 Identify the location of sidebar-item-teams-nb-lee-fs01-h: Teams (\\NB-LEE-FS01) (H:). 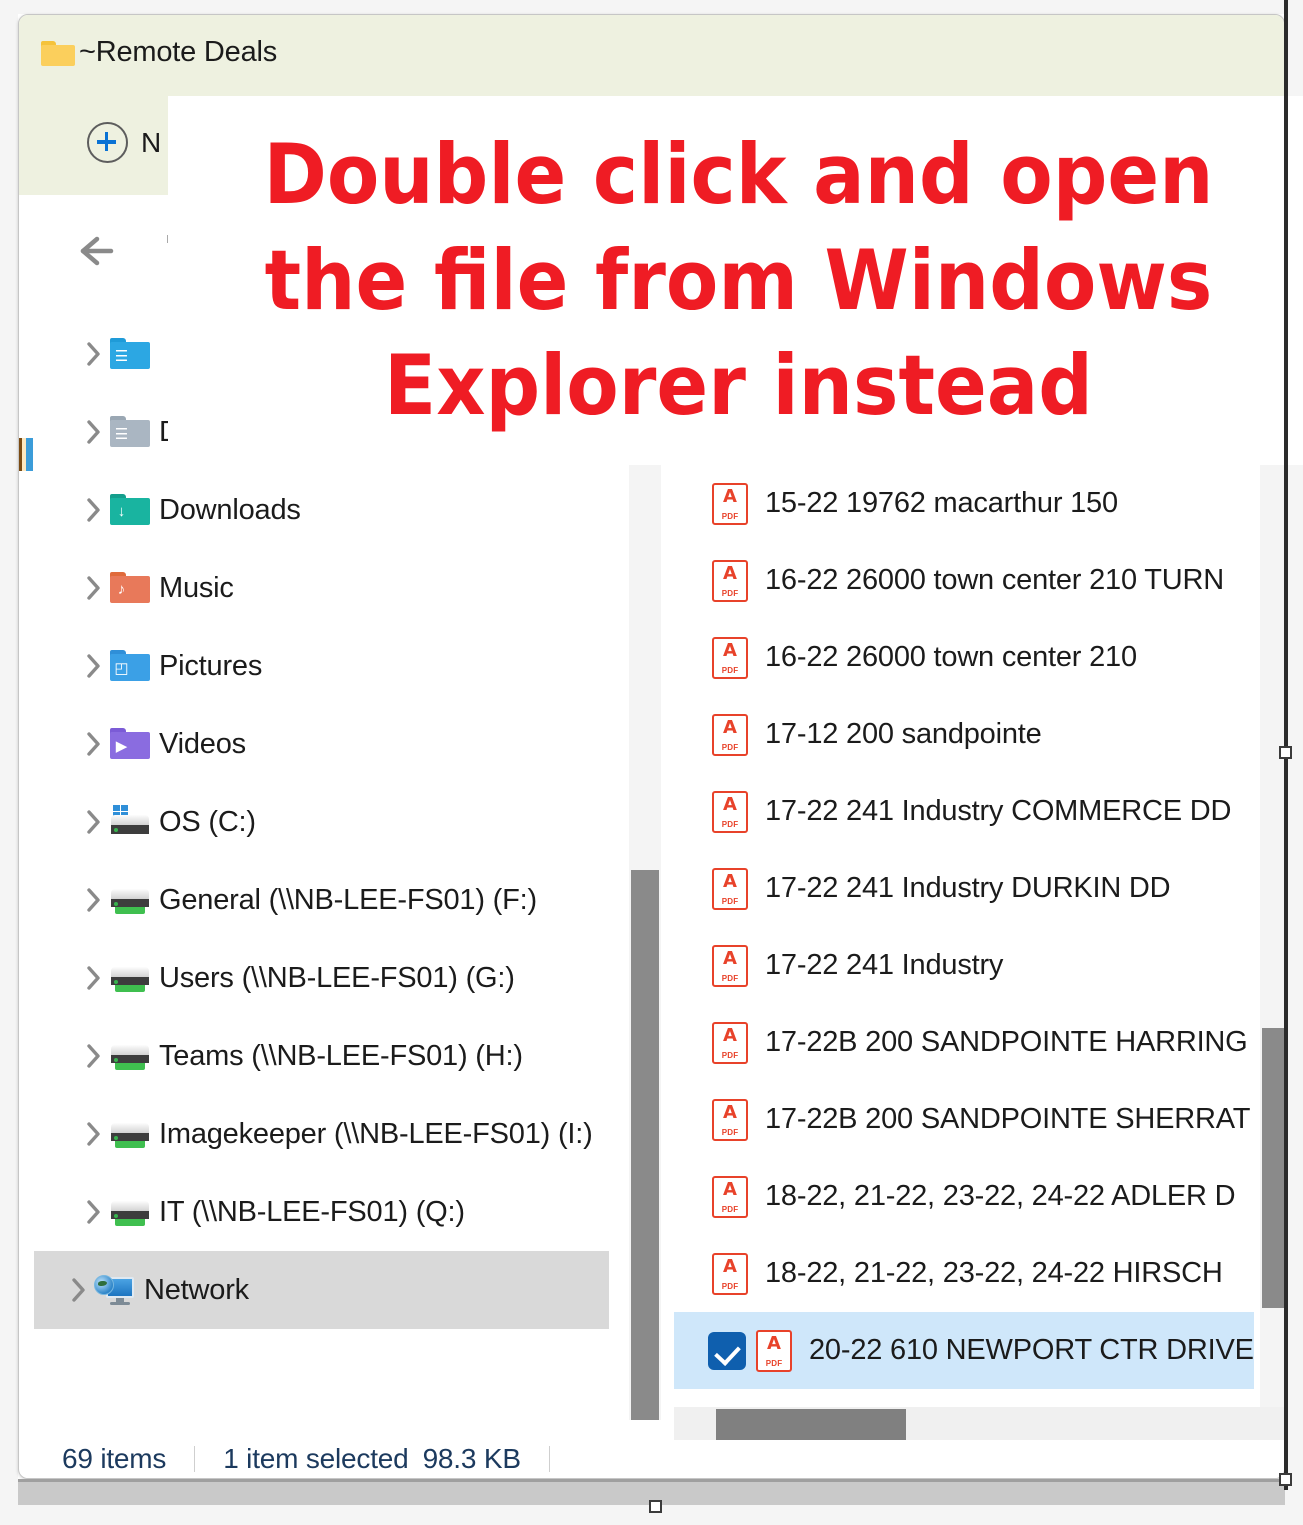
(321, 1056).